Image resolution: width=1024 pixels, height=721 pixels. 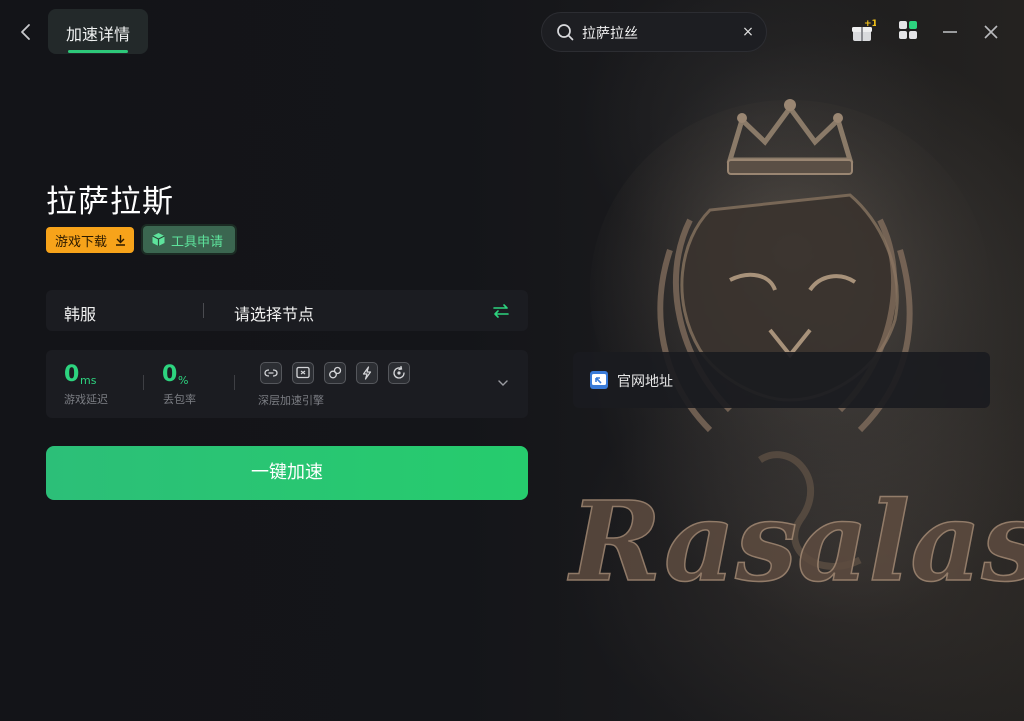 I want to click on engine-screen-button, so click(x=303, y=373).